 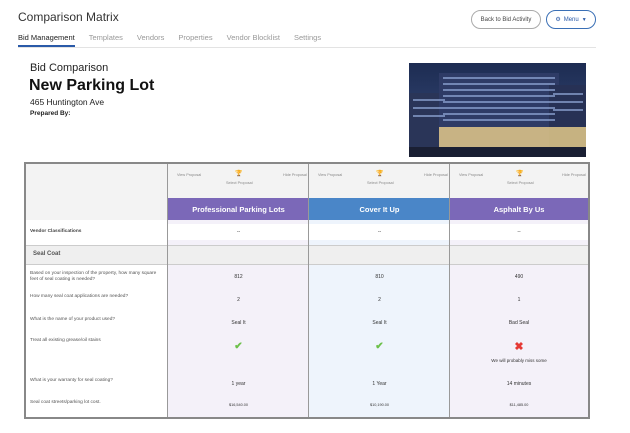 I want to click on tab-settings: Settings, so click(x=307, y=40).